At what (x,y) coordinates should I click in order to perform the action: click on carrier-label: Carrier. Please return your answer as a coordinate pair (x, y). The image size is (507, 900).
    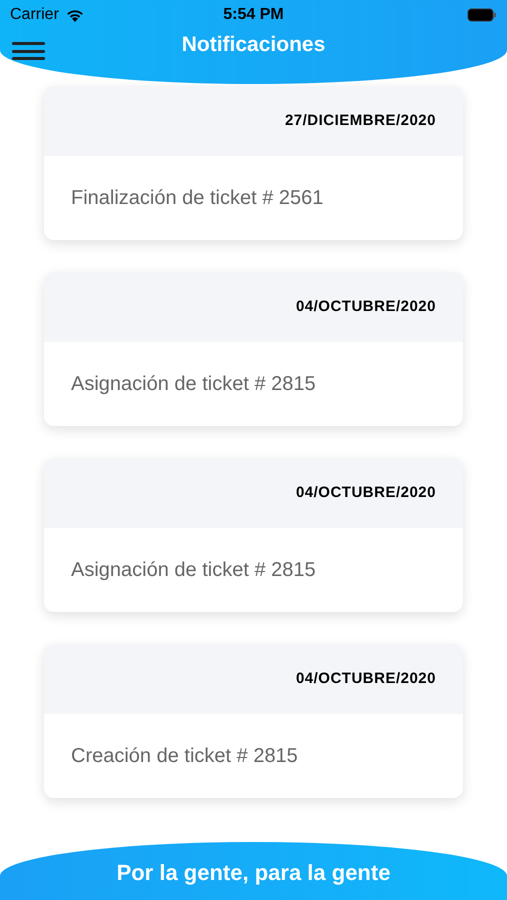
    Looking at the image, I should click on (34, 15).